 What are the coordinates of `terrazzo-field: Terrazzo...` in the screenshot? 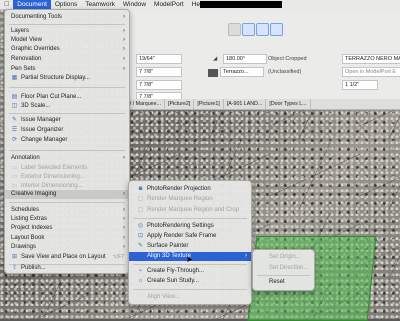 It's located at (242, 72).